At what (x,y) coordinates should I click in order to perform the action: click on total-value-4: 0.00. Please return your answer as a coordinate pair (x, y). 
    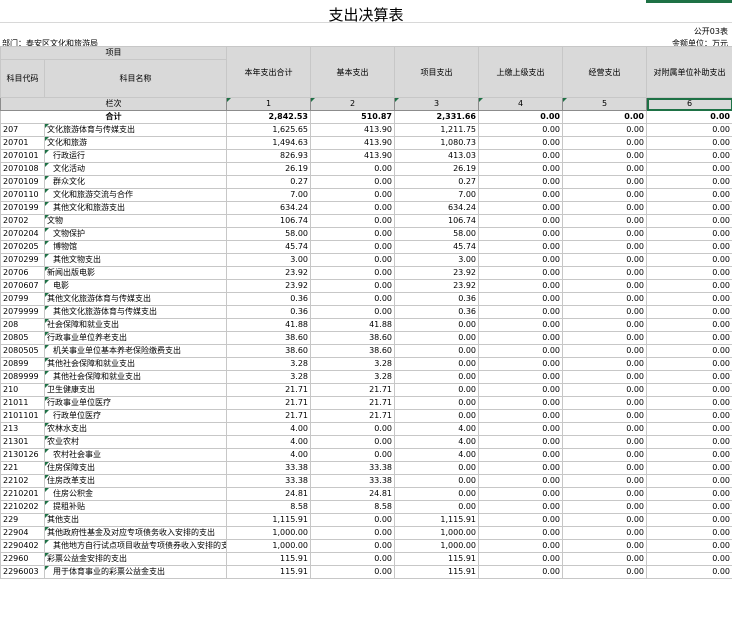
    Looking at the image, I should click on (520, 117).